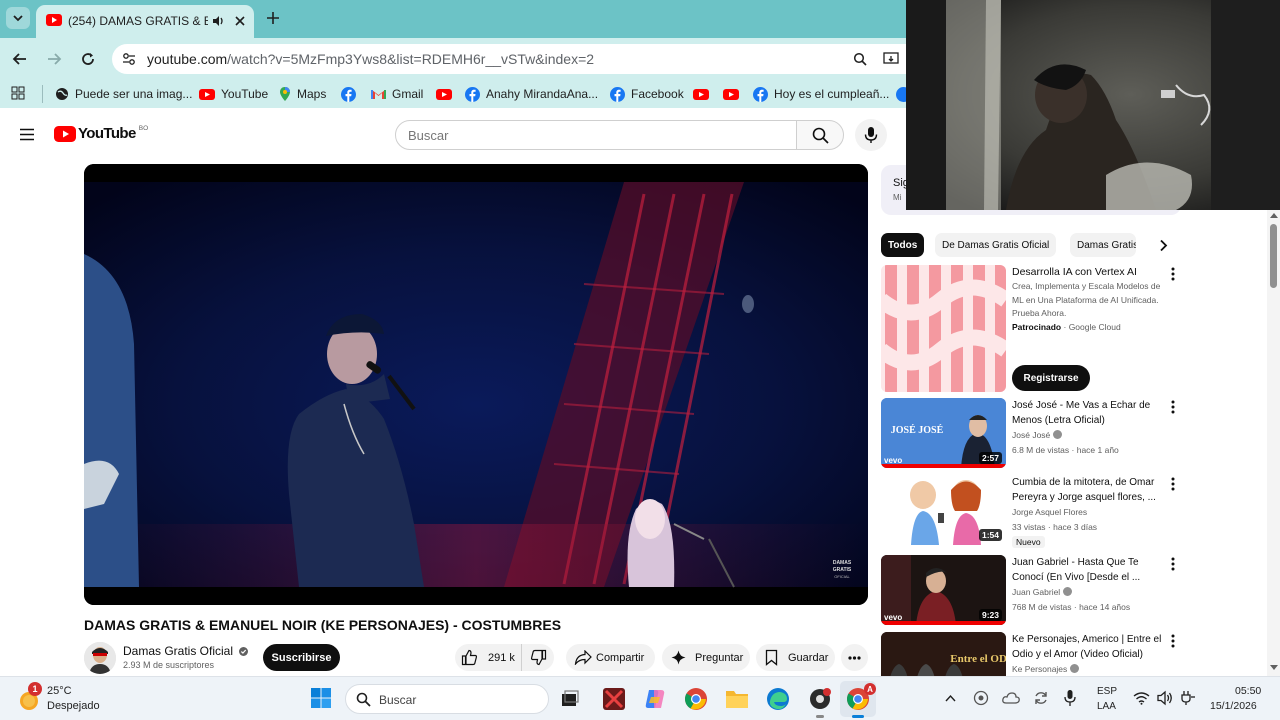 The height and width of the screenshot is (720, 1280). I want to click on scroll-up-arrow-icon, so click(1274, 215).